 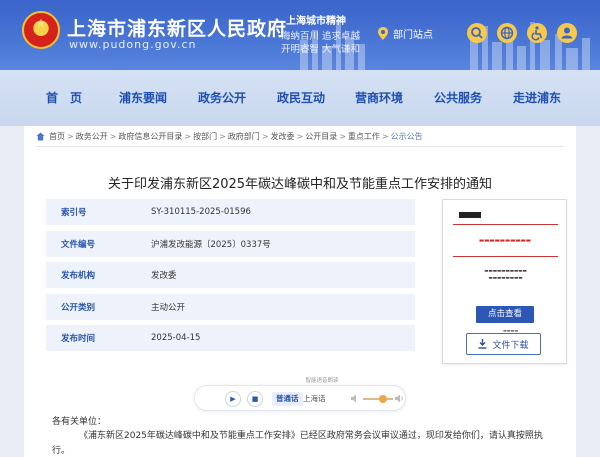 What do you see at coordinates (321, 36) in the screenshot?
I see `city-spirit-line-1: 海纳百川 追求卓越` at bounding box center [321, 36].